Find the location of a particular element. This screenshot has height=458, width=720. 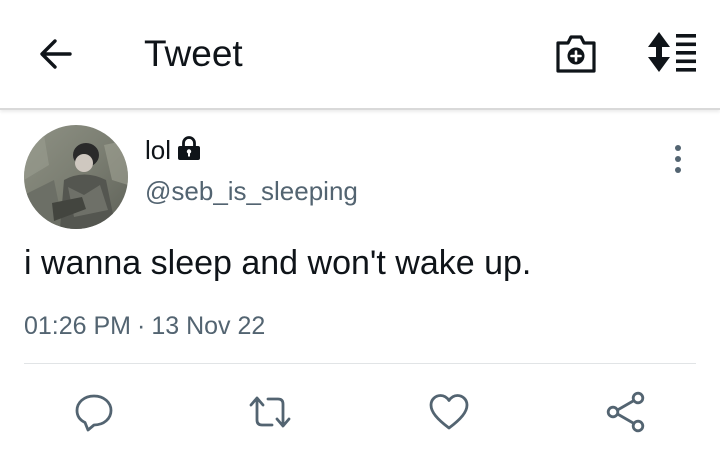

sort-button is located at coordinates (672, 52).